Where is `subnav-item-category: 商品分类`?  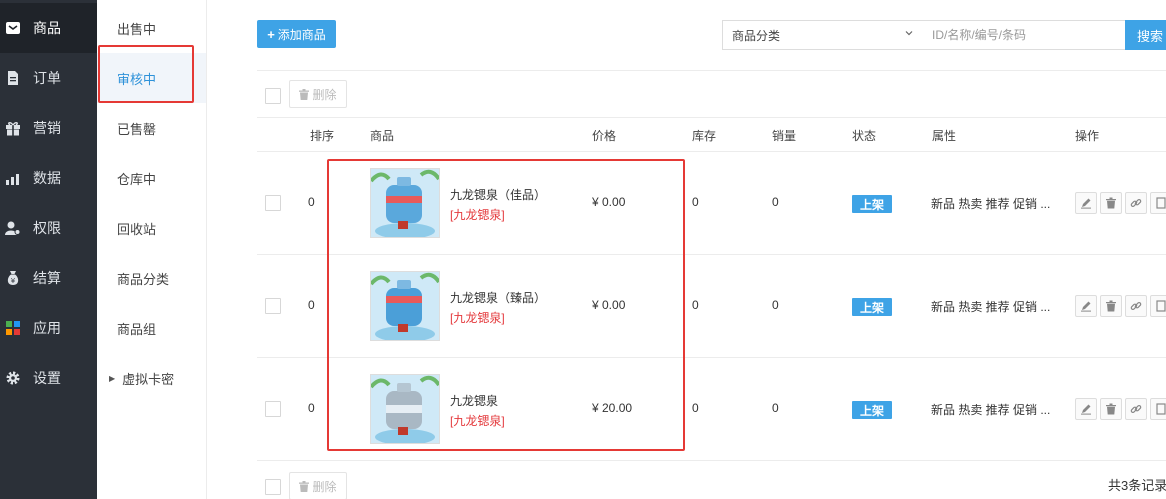 subnav-item-category: 商品分类 is located at coordinates (151, 278).